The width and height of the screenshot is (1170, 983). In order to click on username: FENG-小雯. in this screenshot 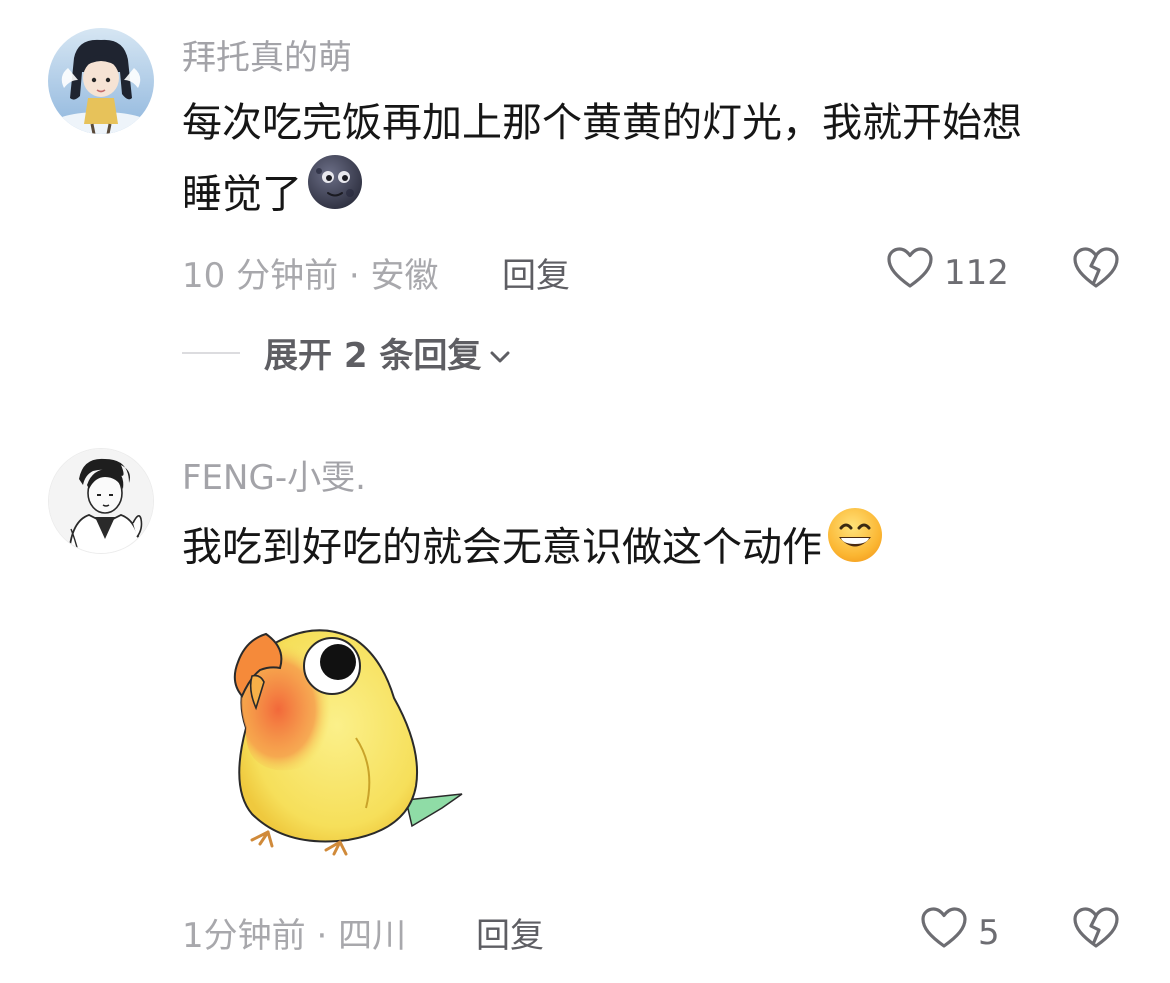, I will do `click(274, 474)`.